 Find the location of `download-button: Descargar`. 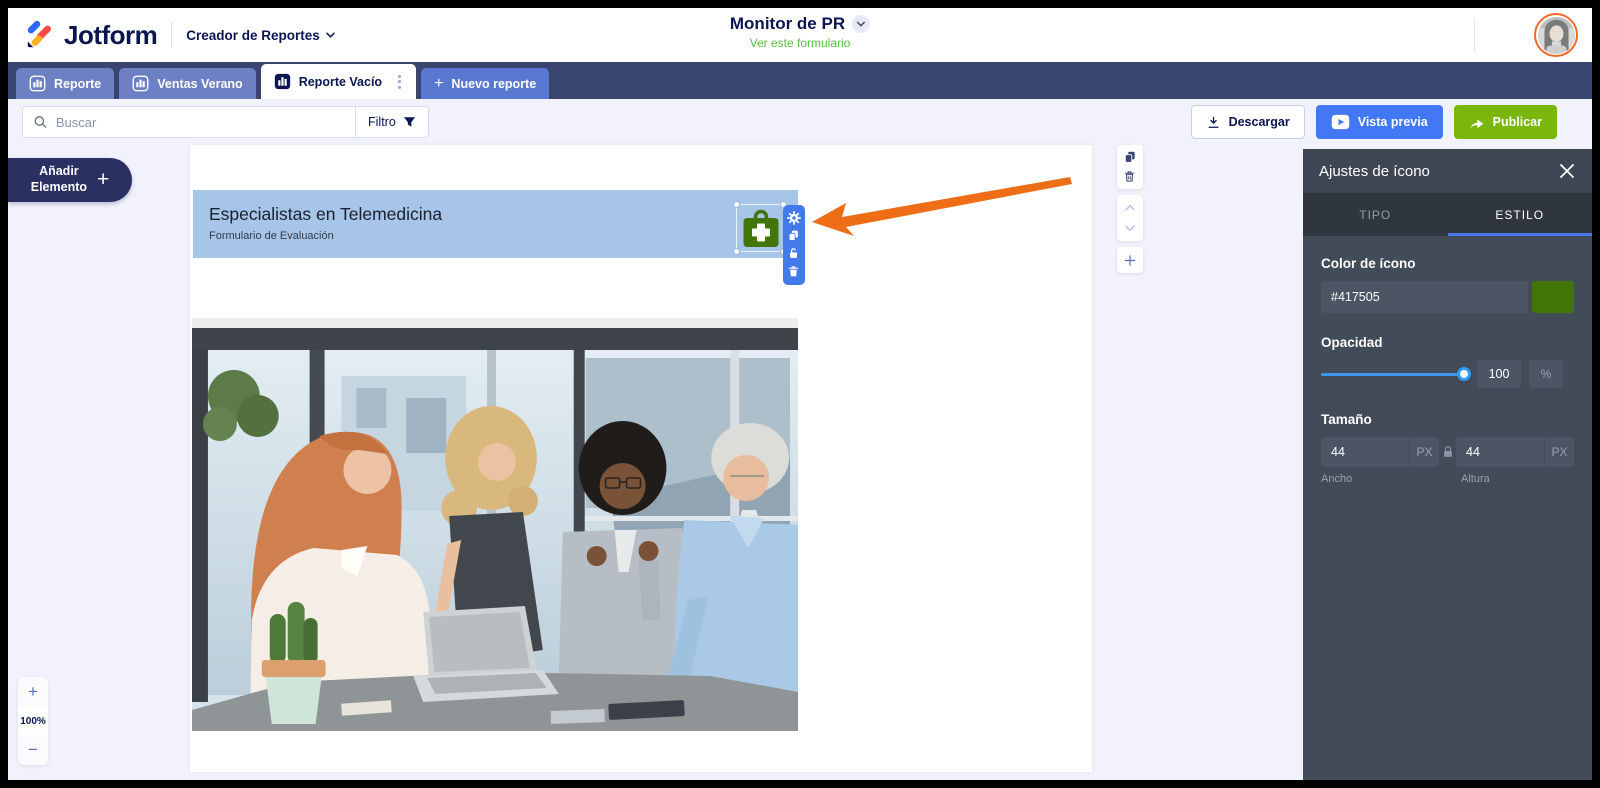

download-button: Descargar is located at coordinates (1247, 122).